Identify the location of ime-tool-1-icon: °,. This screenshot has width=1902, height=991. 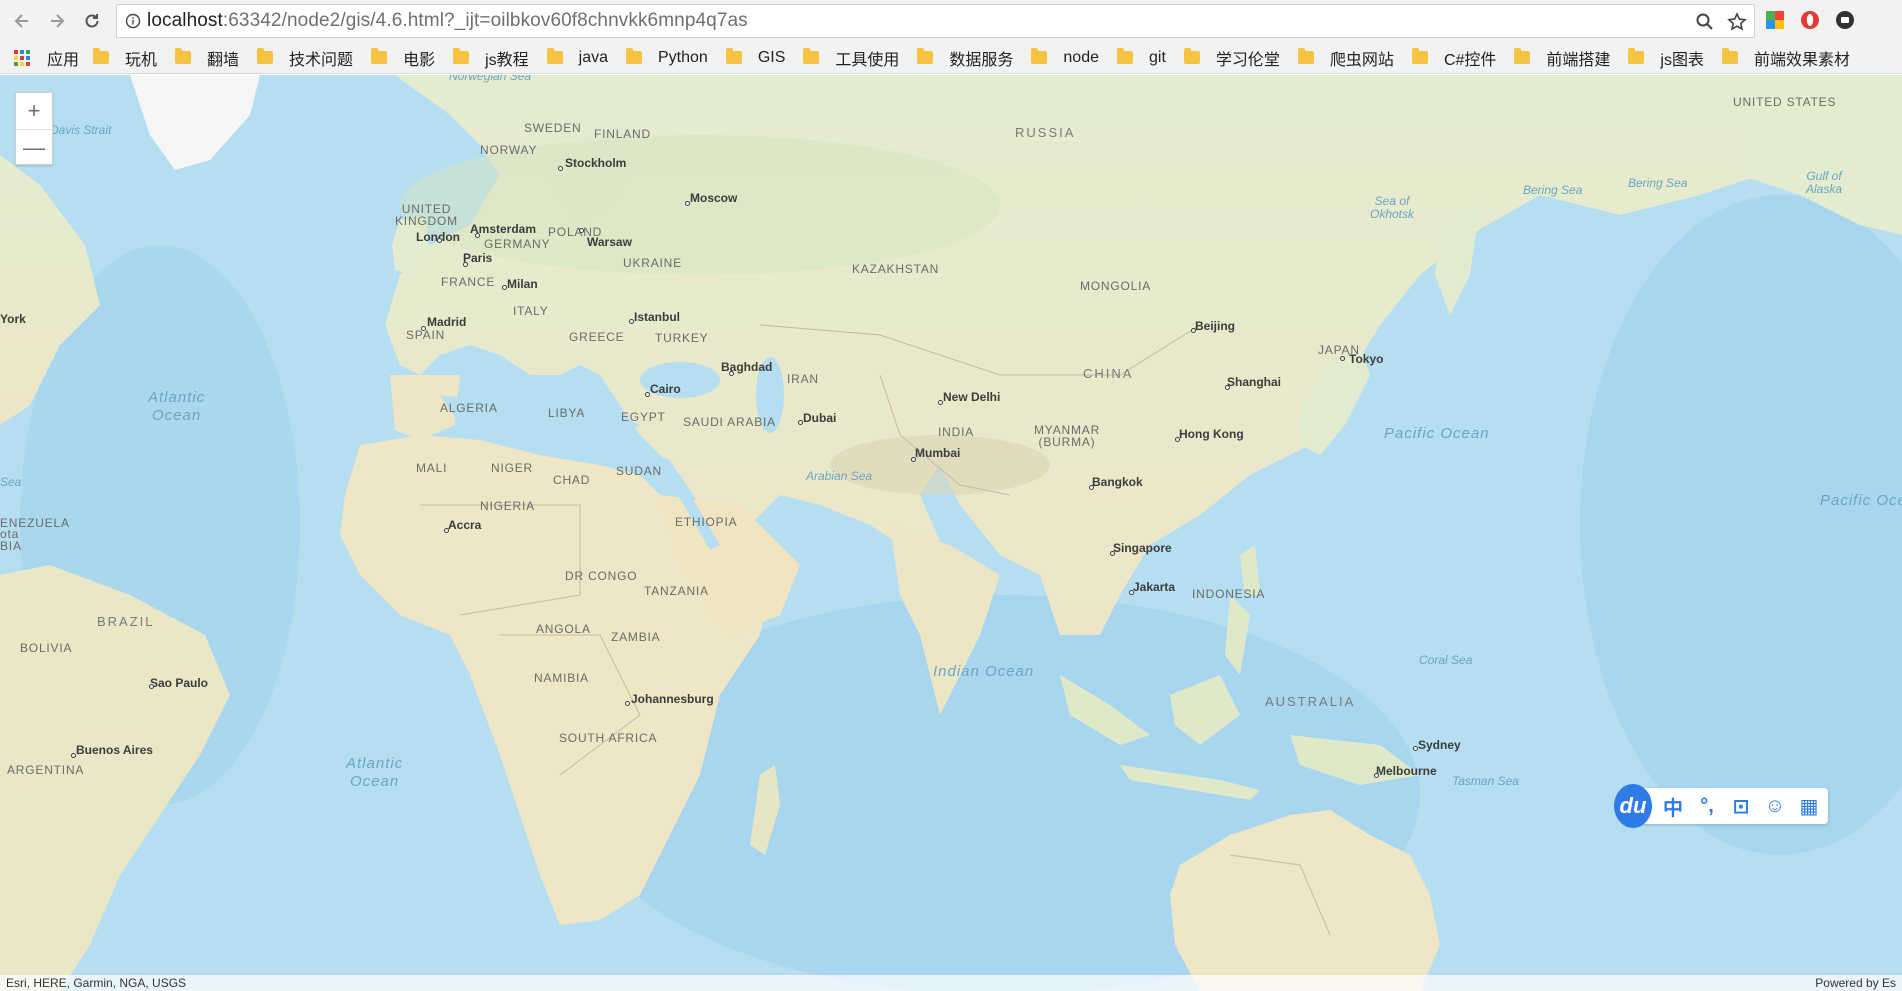
(1707, 806).